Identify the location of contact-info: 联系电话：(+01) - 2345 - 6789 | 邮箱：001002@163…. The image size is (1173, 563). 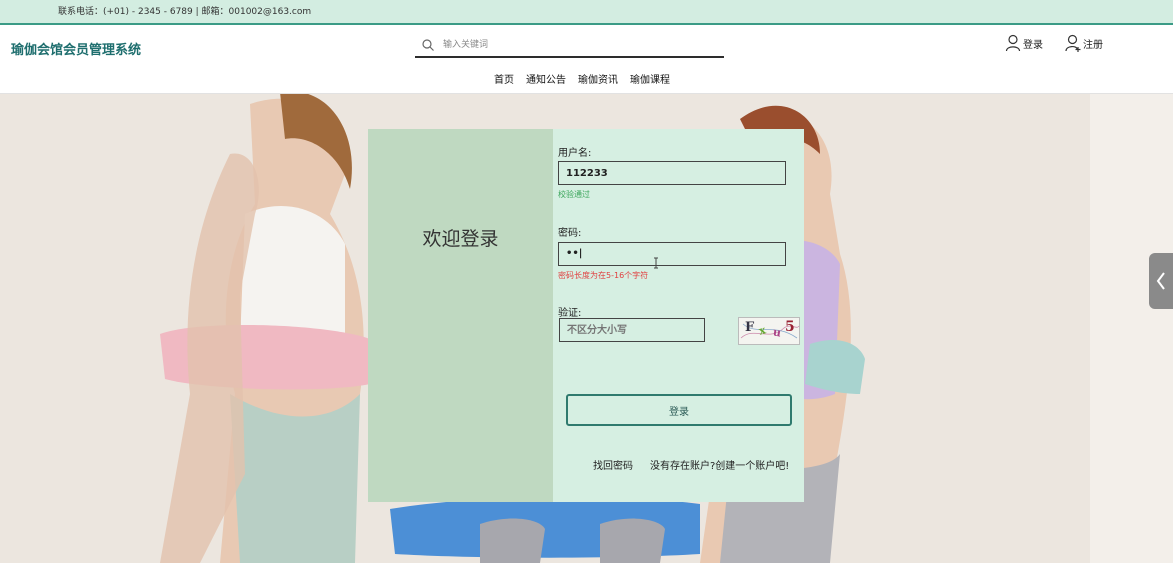
(185, 12).